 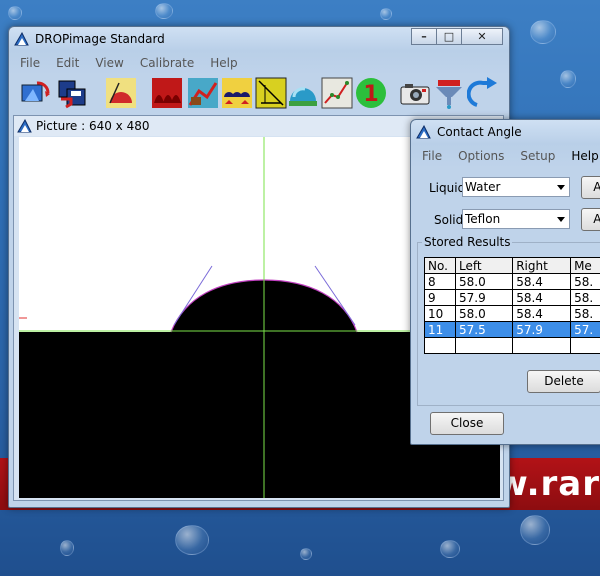 What do you see at coordinates (93, 126) in the screenshot?
I see `picture-title: Picture : 640 x 480` at bounding box center [93, 126].